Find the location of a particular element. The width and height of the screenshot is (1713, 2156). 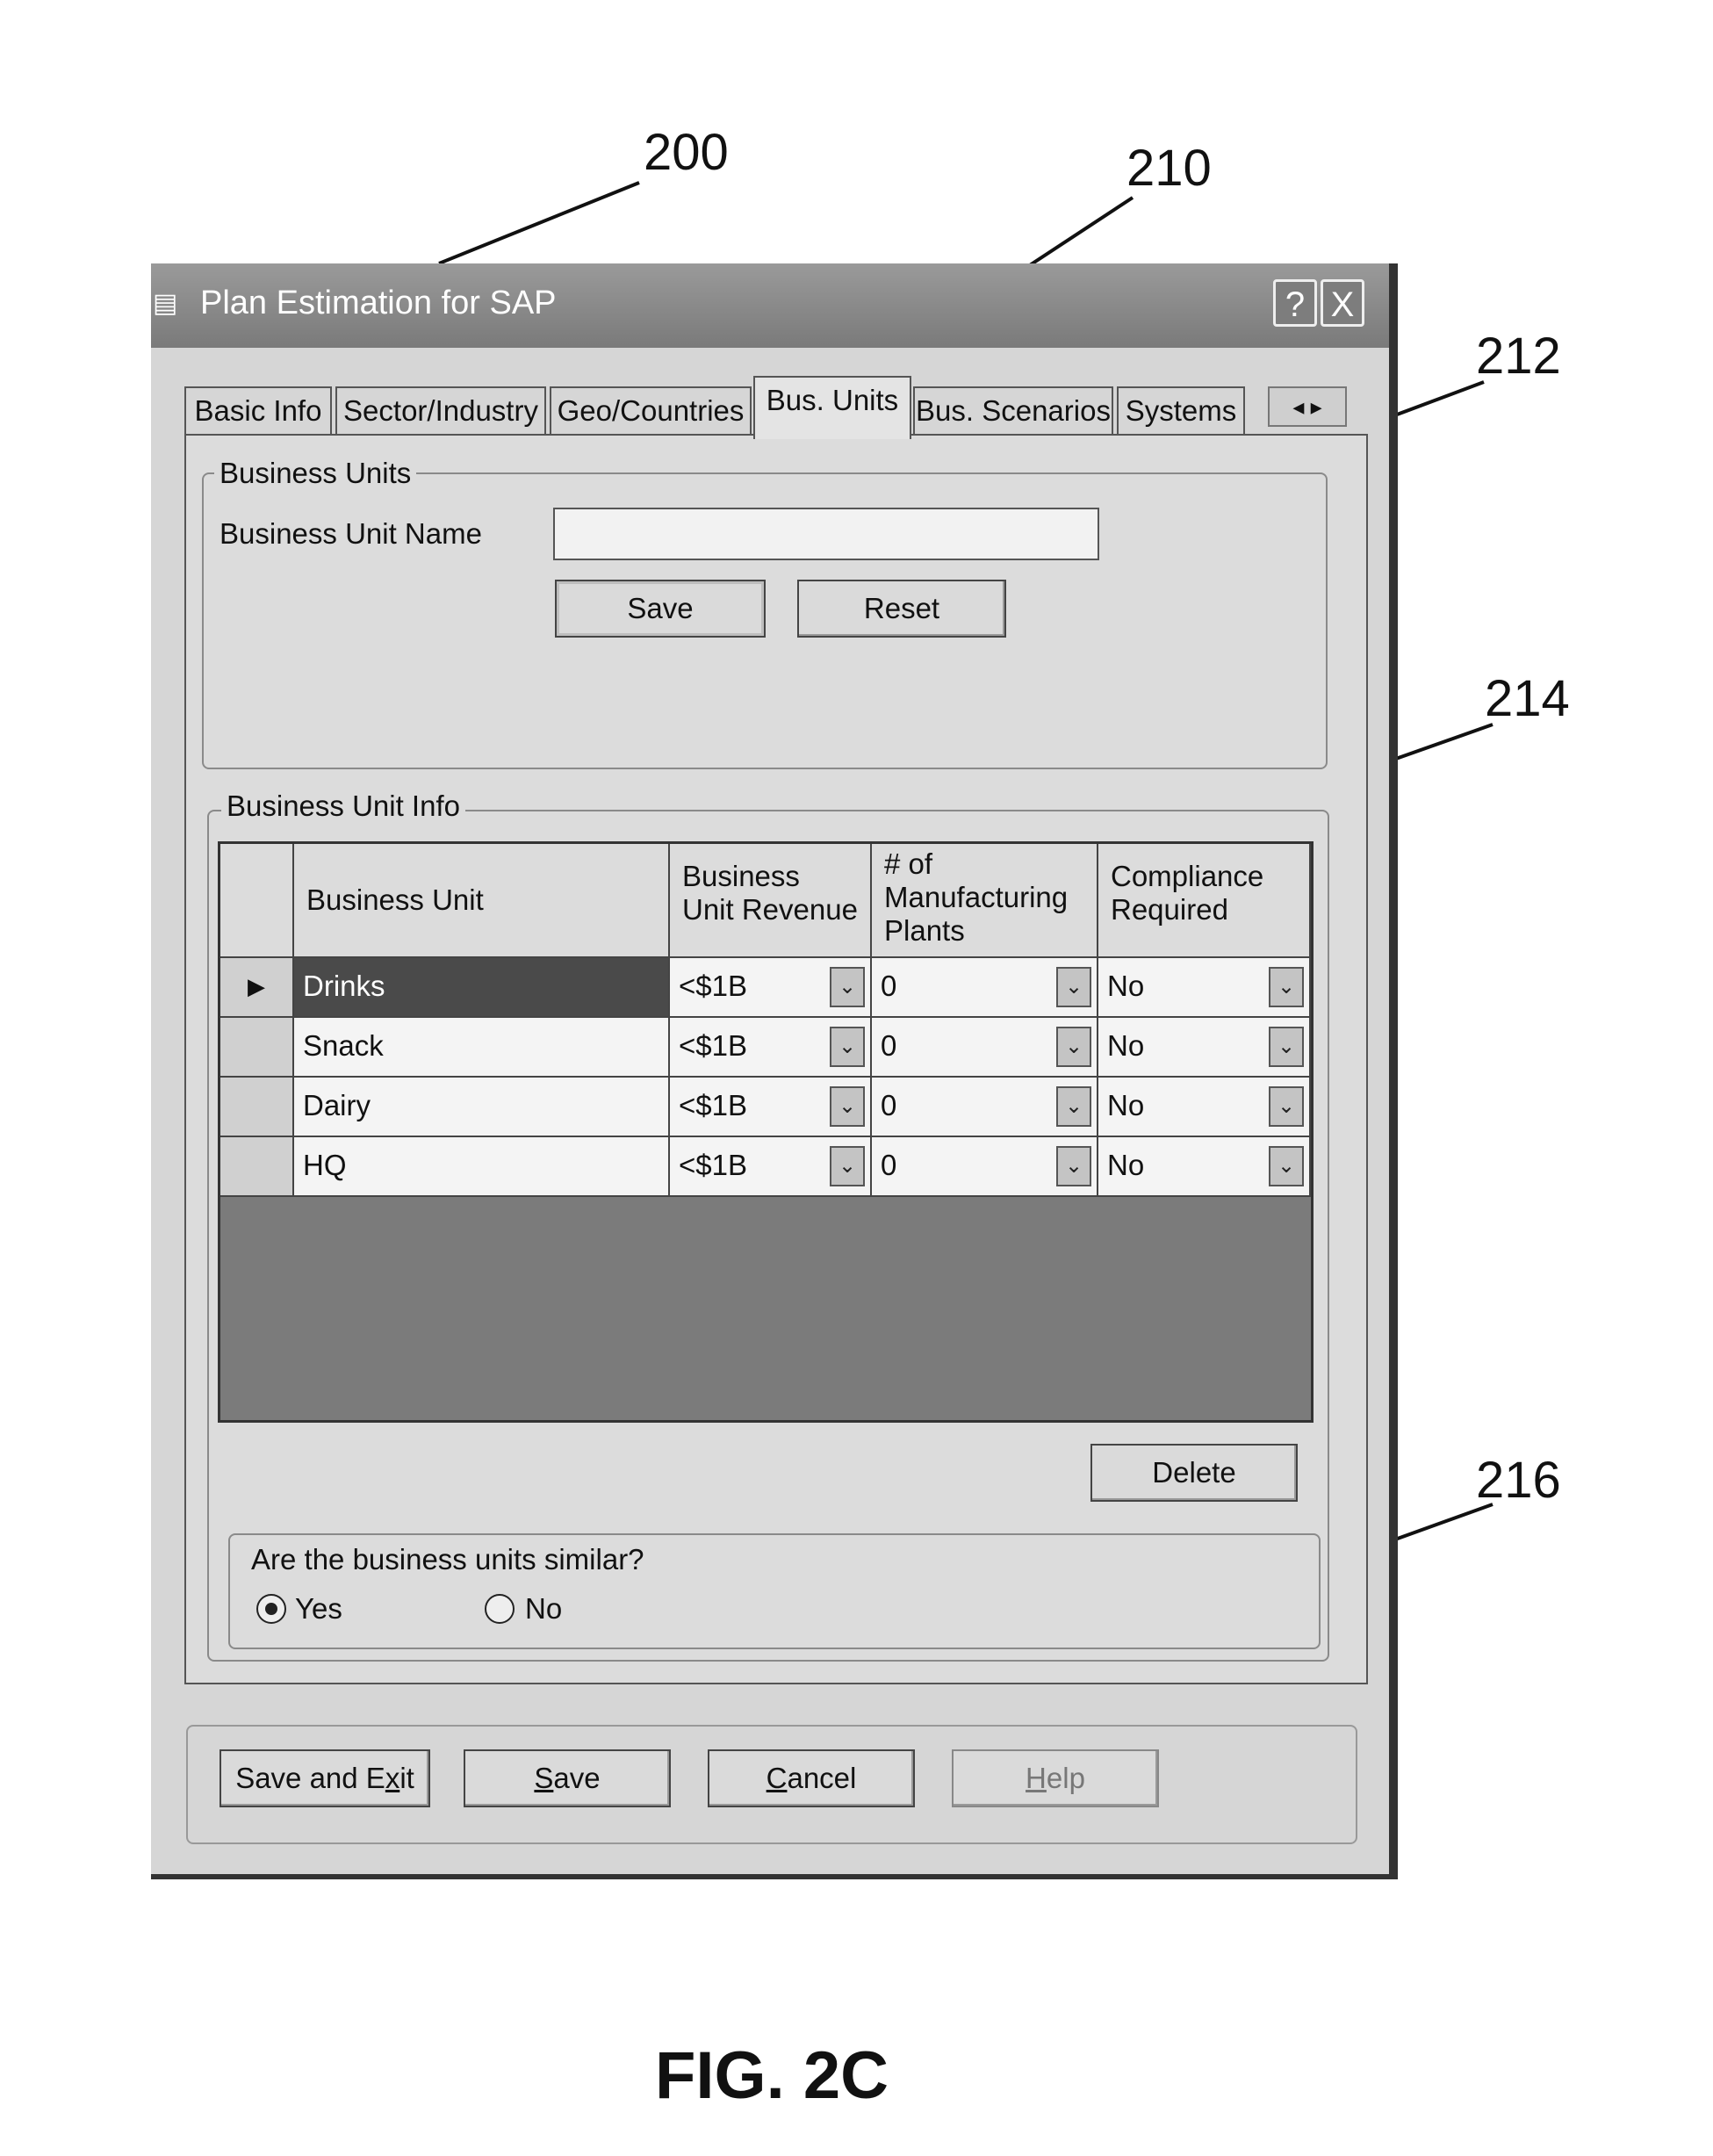

scroll-left-icon: ◂ is located at coordinates (1298, 406).